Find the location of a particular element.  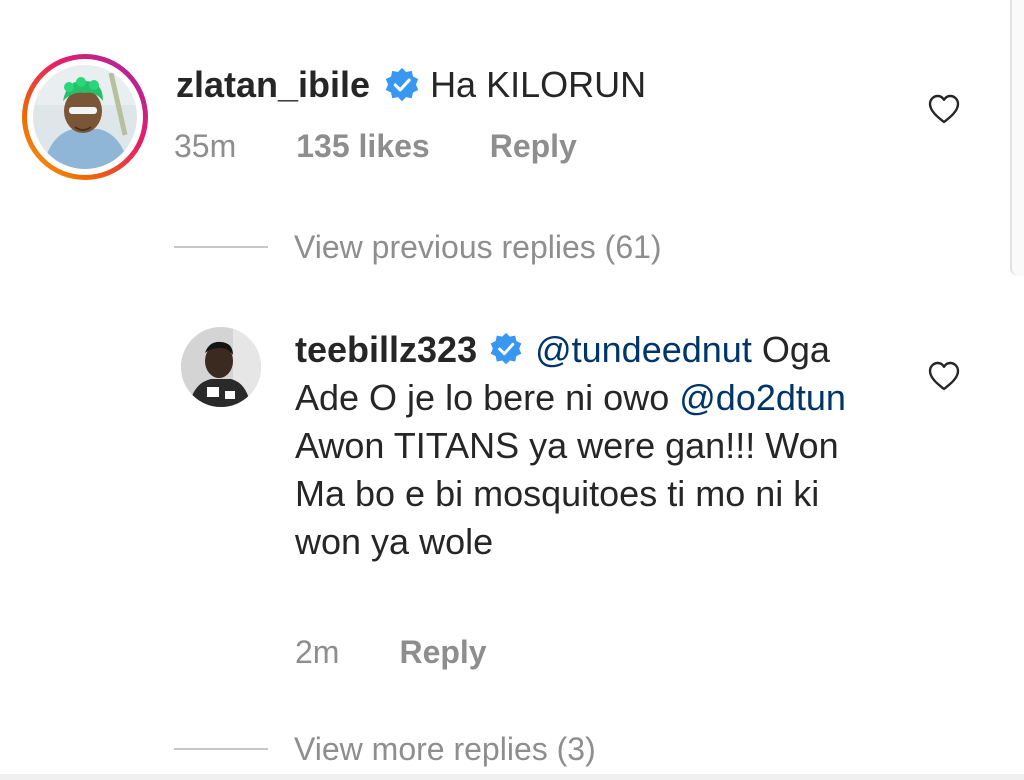

avatar is located at coordinates (85, 117).